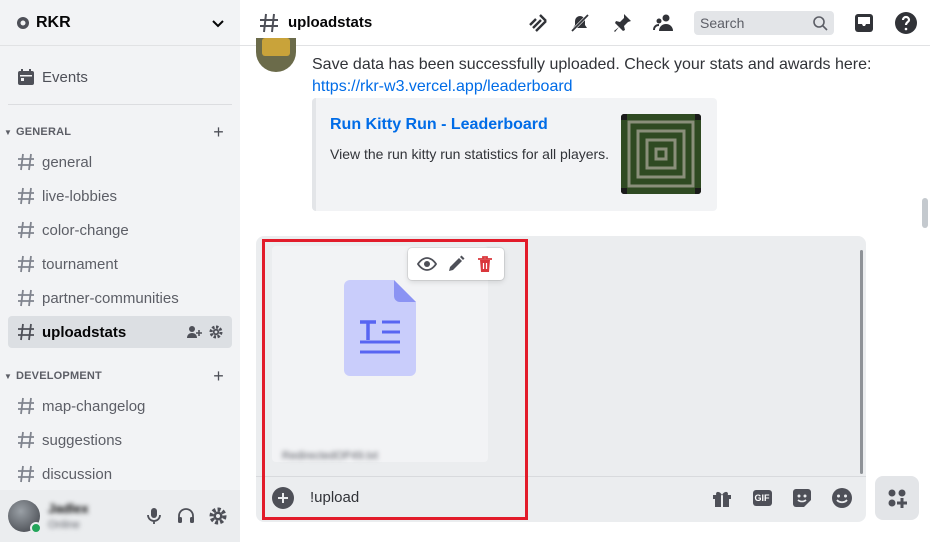 The width and height of the screenshot is (930, 542). I want to click on sidebar-item-partner-communities: partner-communities, so click(120, 298).